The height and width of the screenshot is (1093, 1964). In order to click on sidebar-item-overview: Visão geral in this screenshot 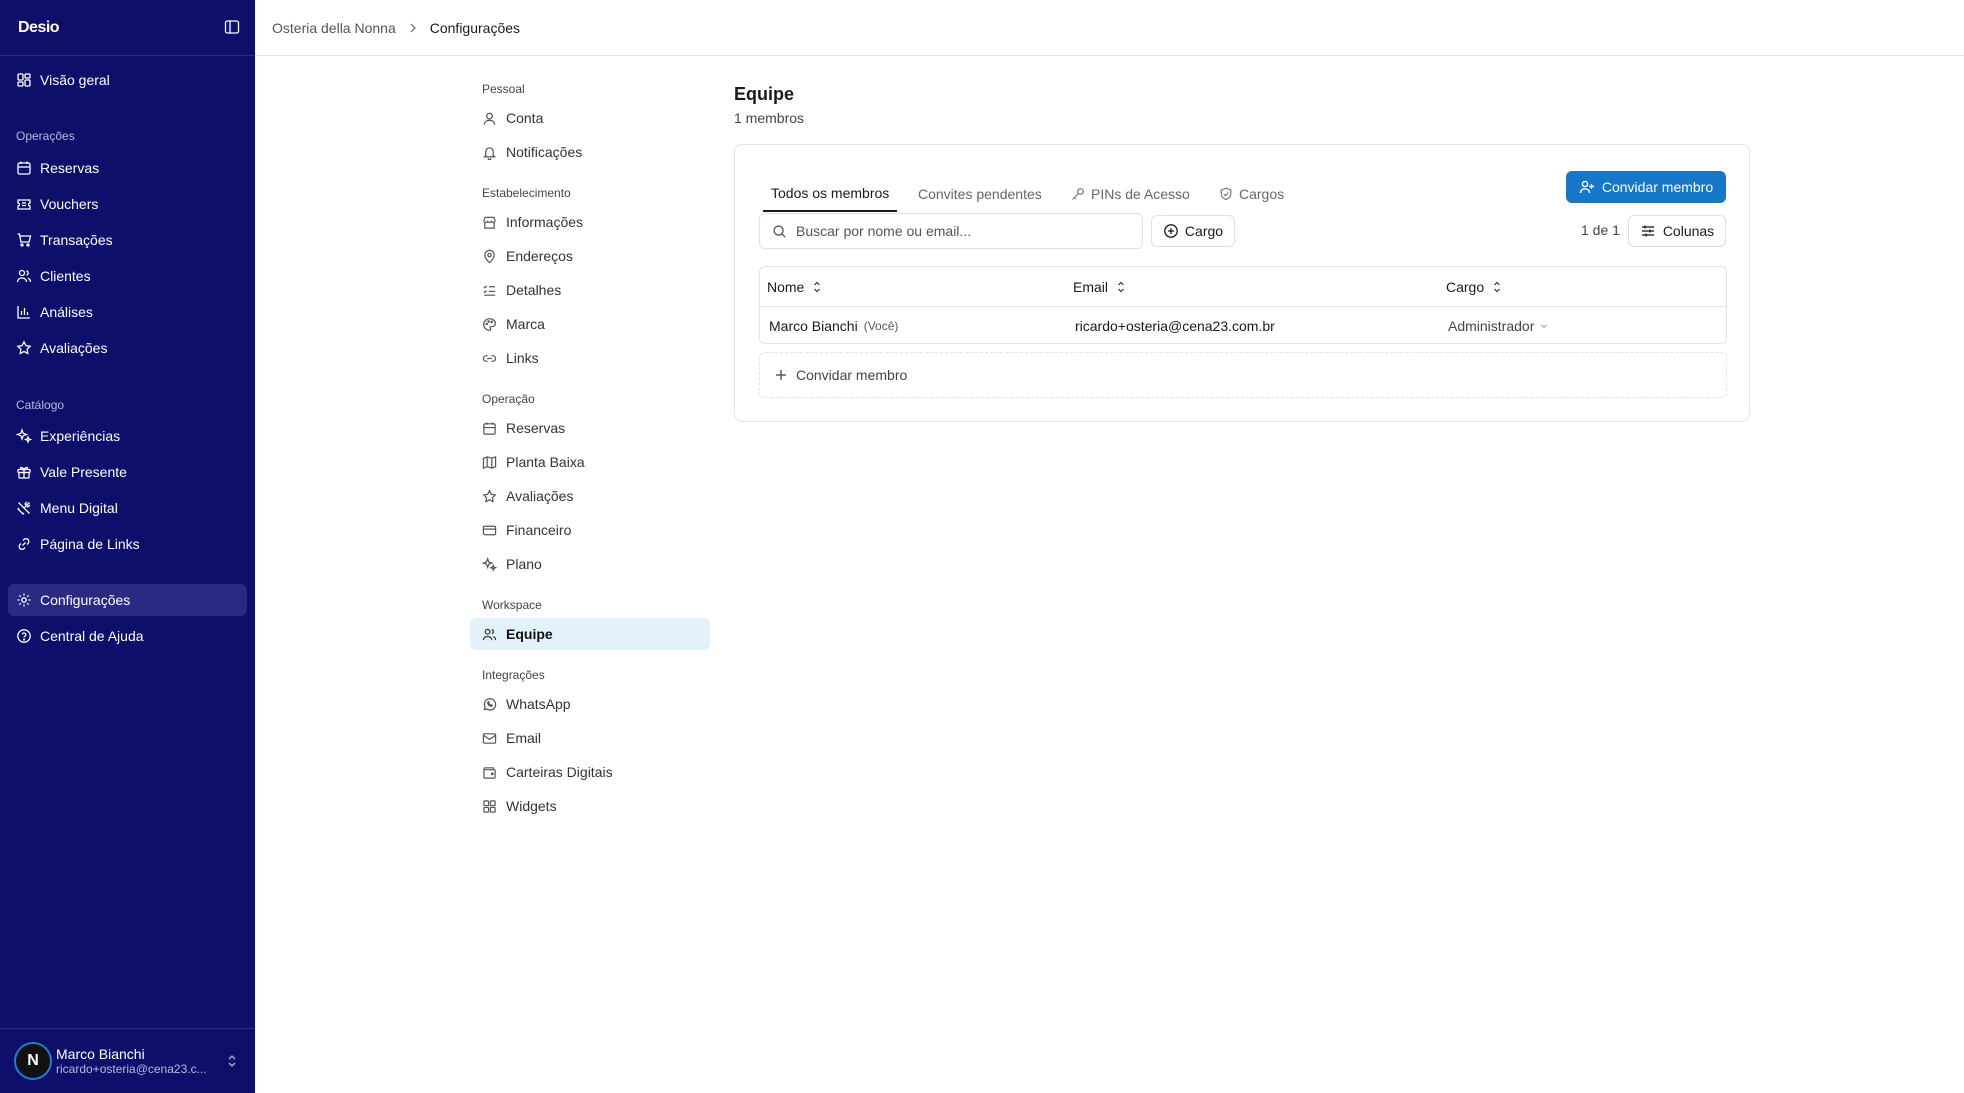, I will do `click(127, 80)`.